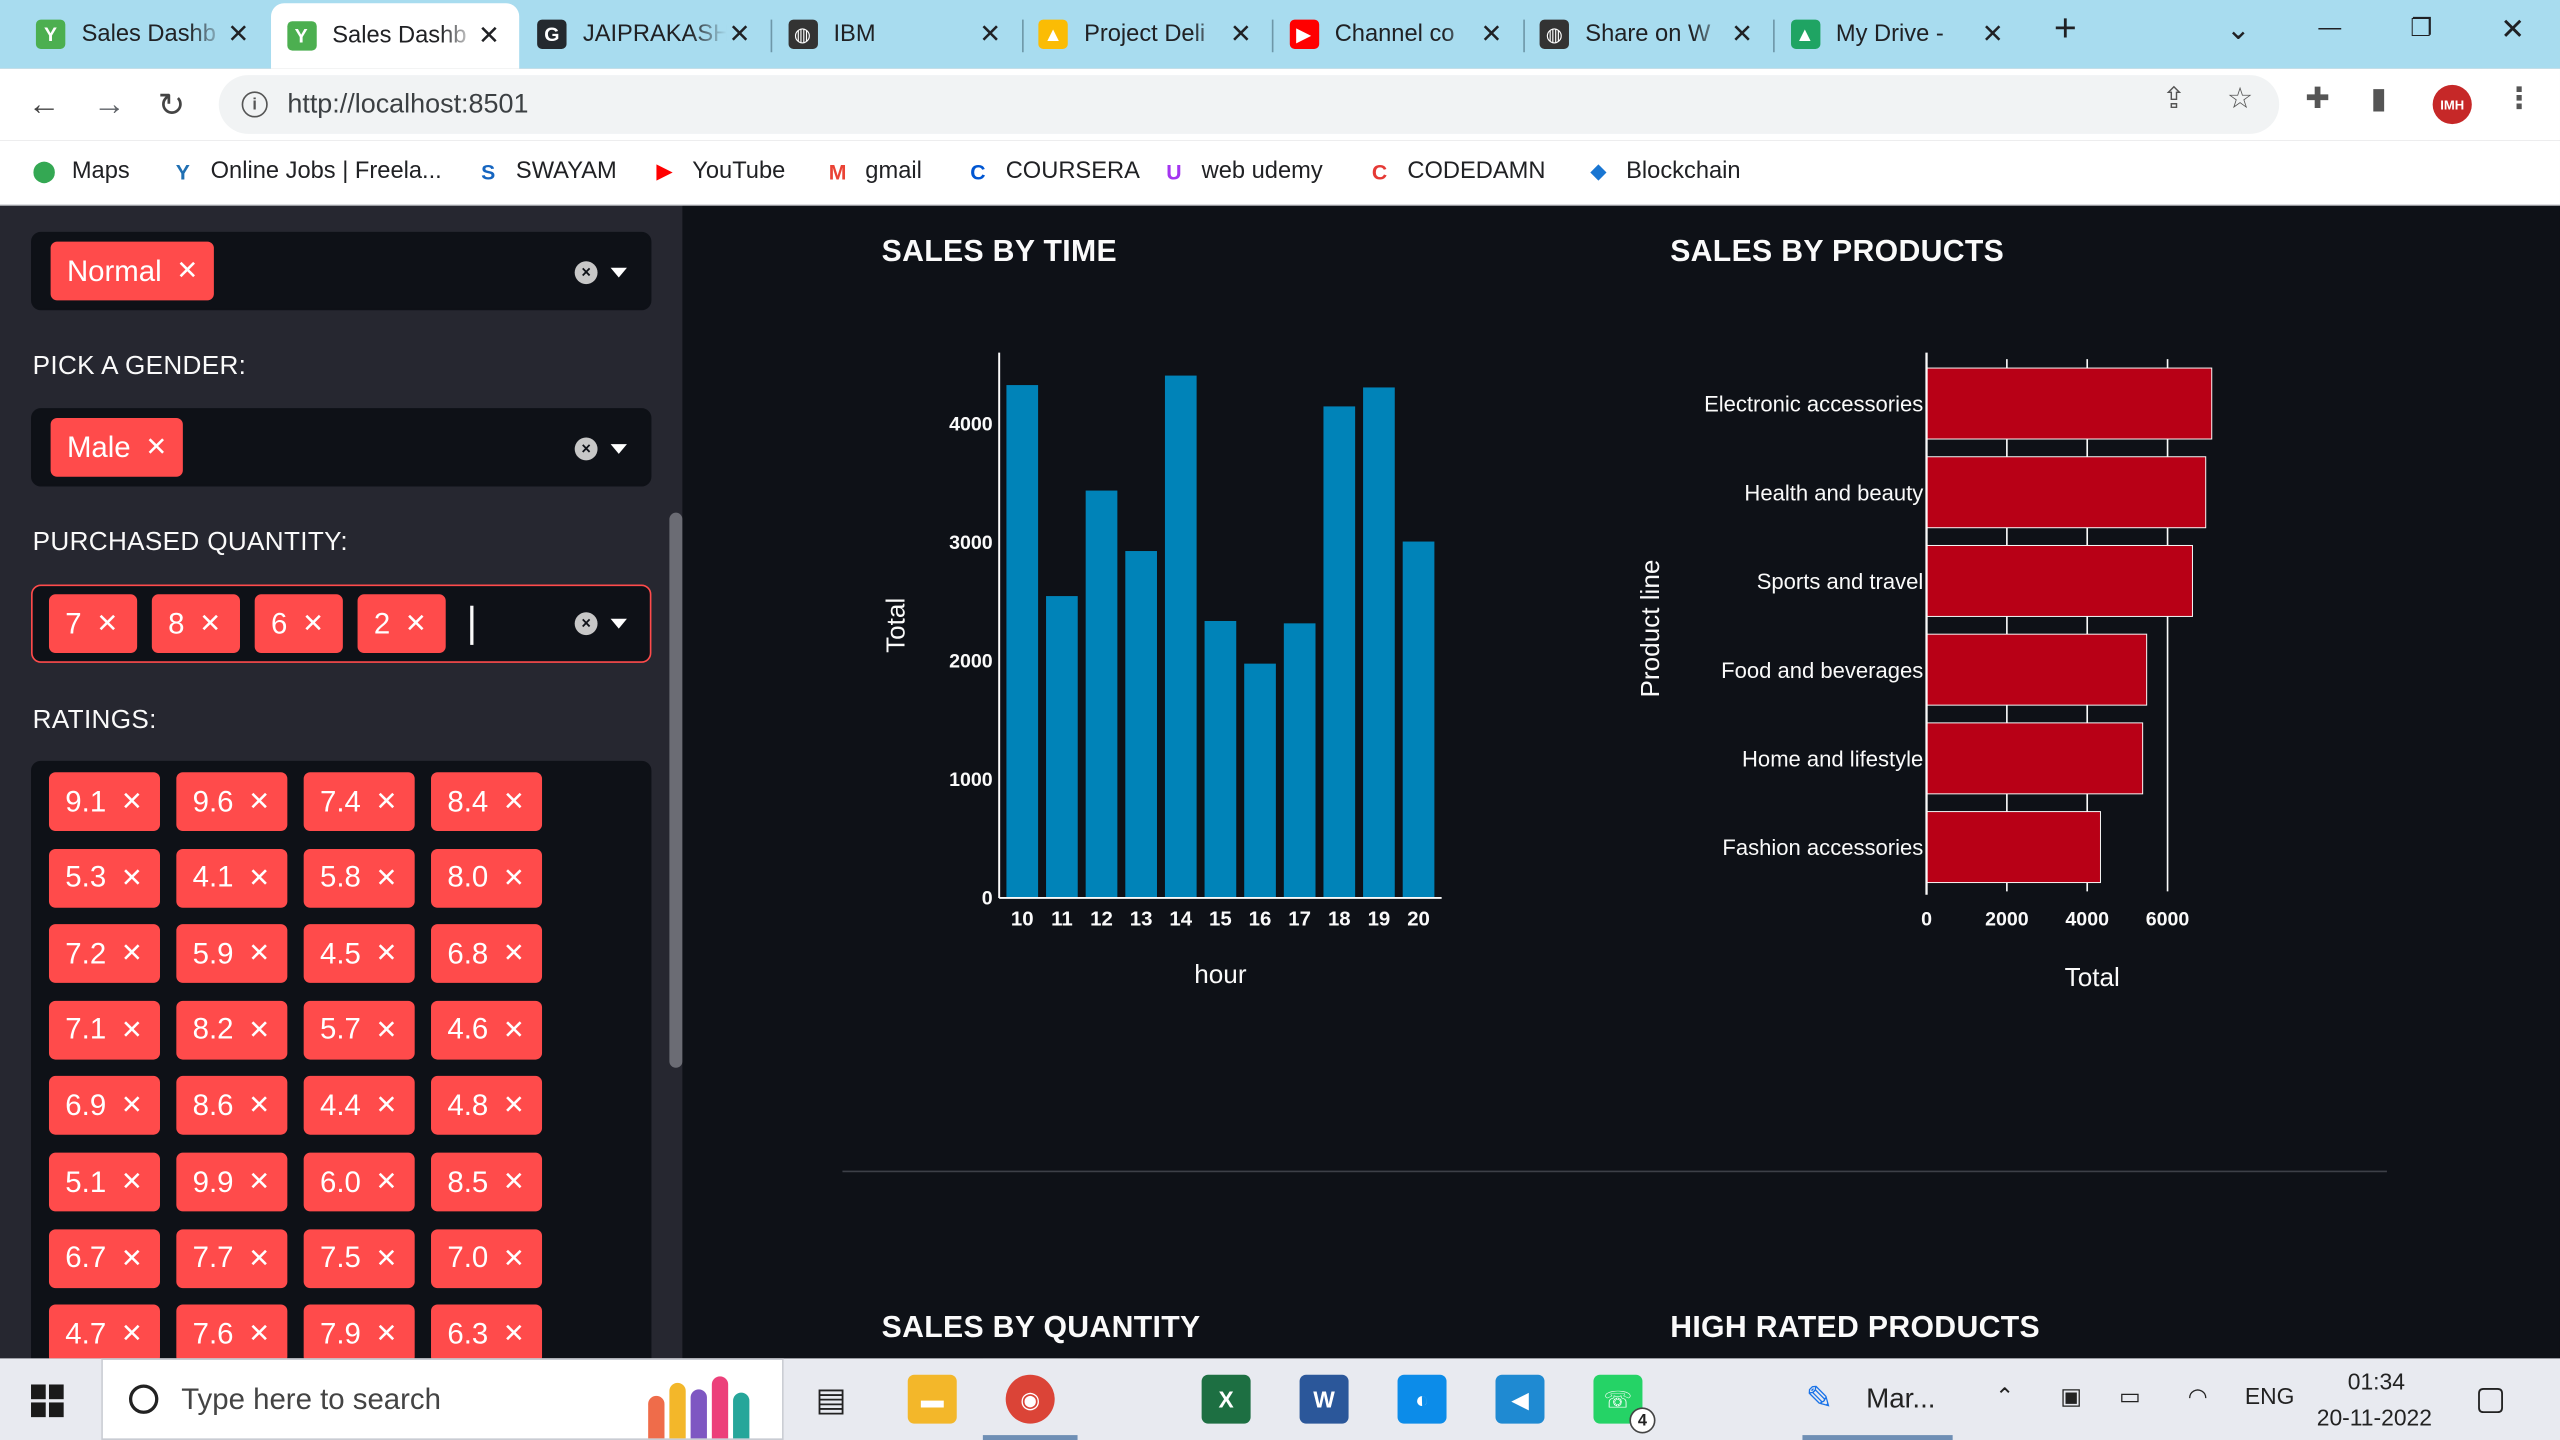 Image resolution: width=2560 pixels, height=1440 pixels. What do you see at coordinates (1226, 1399) in the screenshot?
I see `excel-icon: X` at bounding box center [1226, 1399].